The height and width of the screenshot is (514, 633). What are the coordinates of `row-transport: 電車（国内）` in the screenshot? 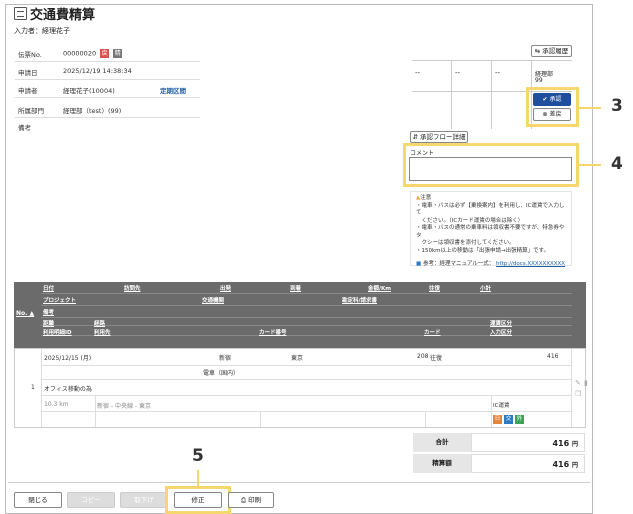 It's located at (221, 373).